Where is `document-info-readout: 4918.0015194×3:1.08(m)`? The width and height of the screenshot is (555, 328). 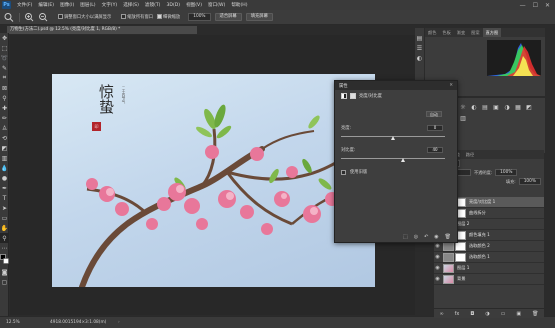
document-info-readout: 4918.0015194×3:1.08(m) is located at coordinates (78, 322).